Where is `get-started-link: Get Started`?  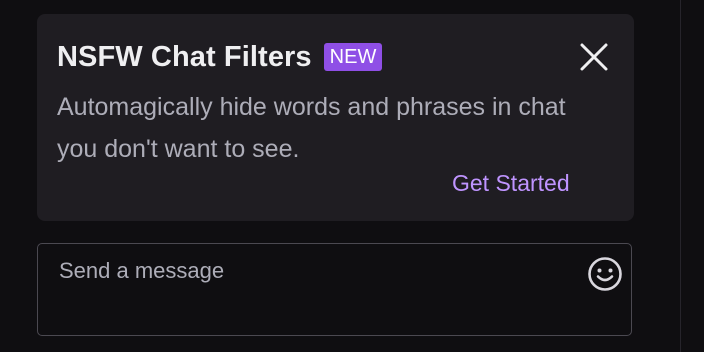
get-started-link: Get Started is located at coordinates (511, 183).